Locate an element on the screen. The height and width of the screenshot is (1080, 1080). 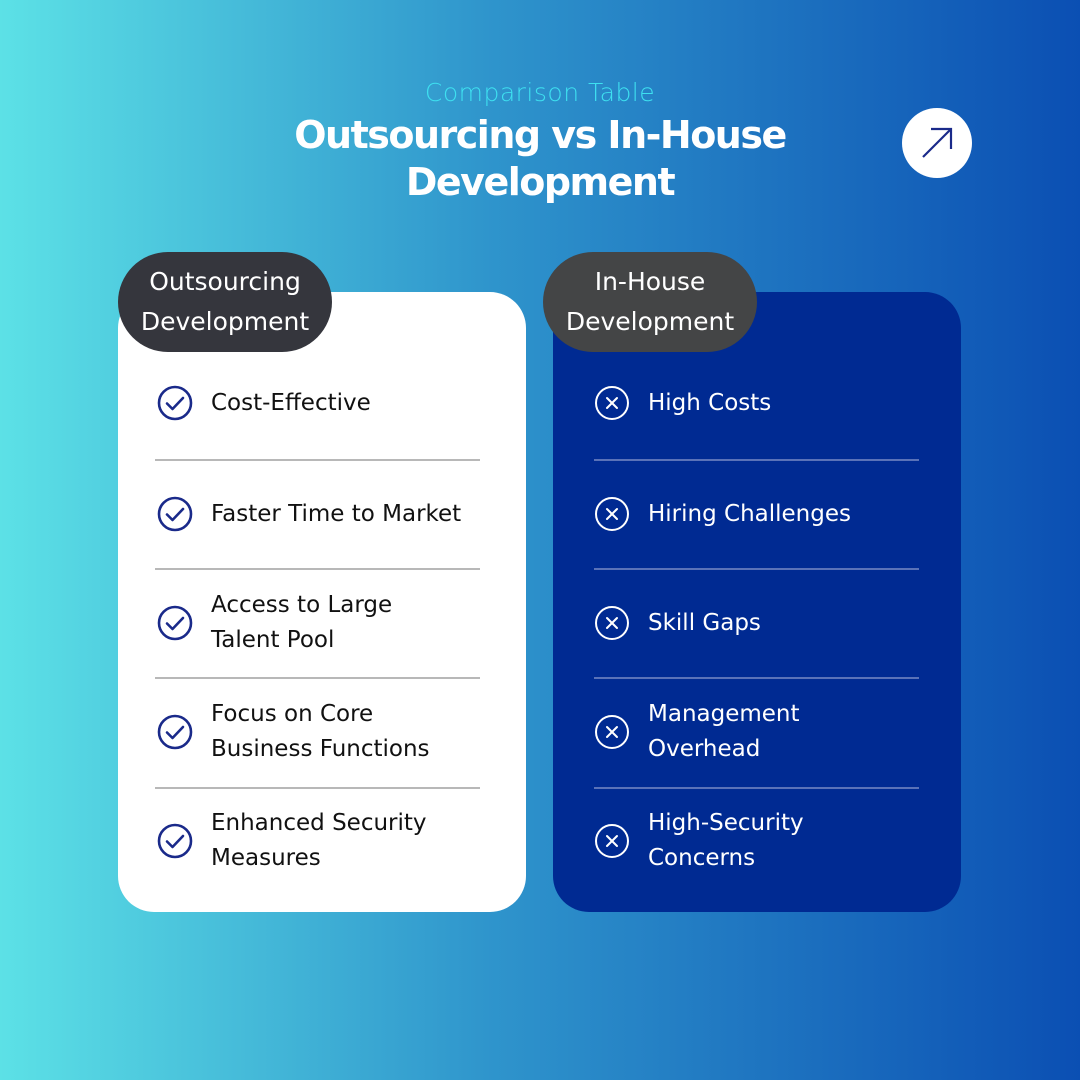
item-line-1: Access to Large is located at coordinates (302, 605).